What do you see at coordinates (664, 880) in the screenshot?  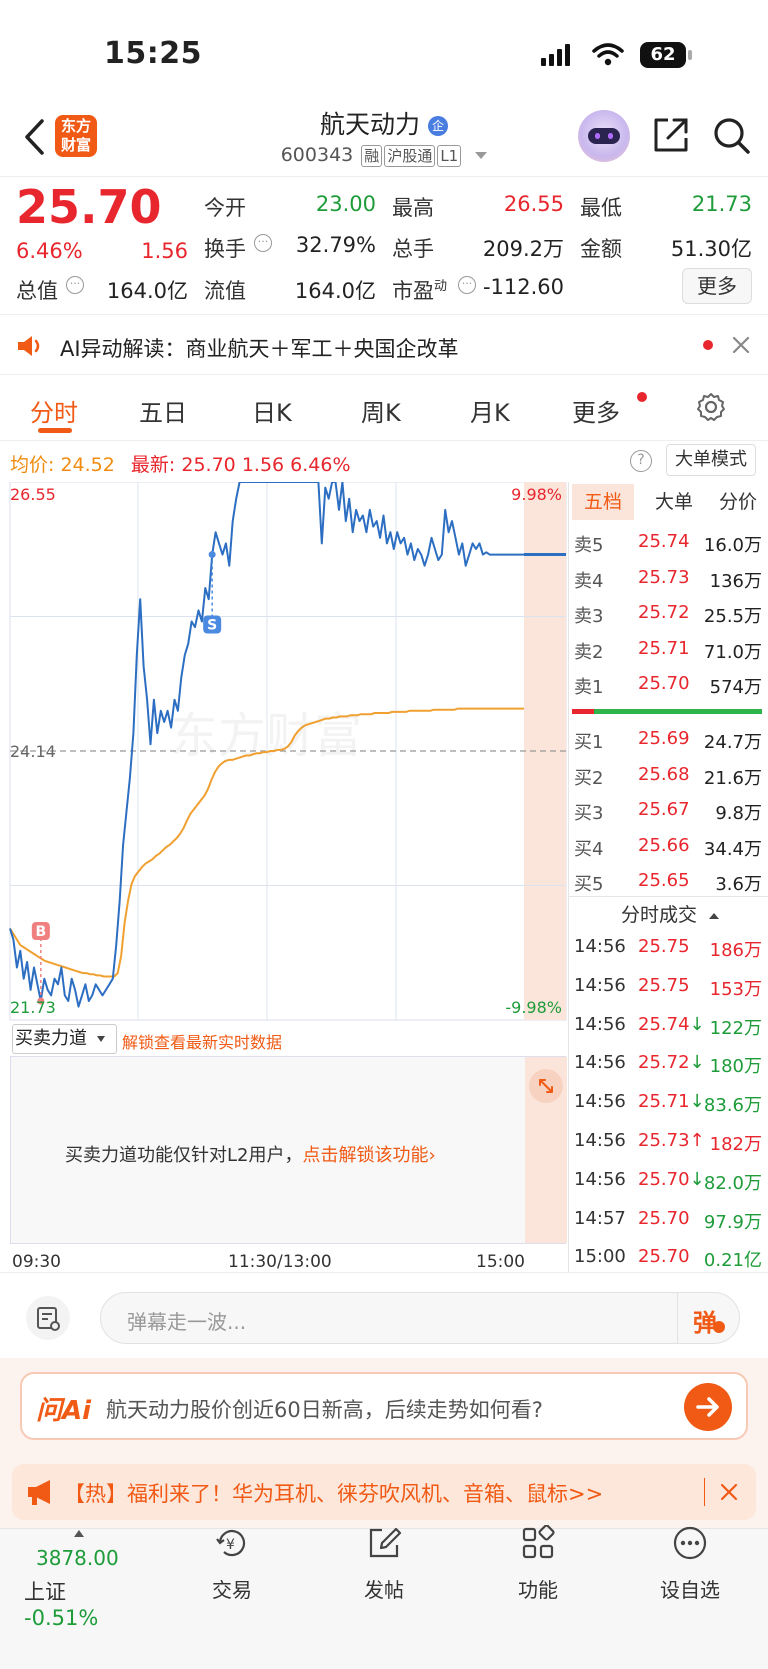 I see `bid-price: 25.65` at bounding box center [664, 880].